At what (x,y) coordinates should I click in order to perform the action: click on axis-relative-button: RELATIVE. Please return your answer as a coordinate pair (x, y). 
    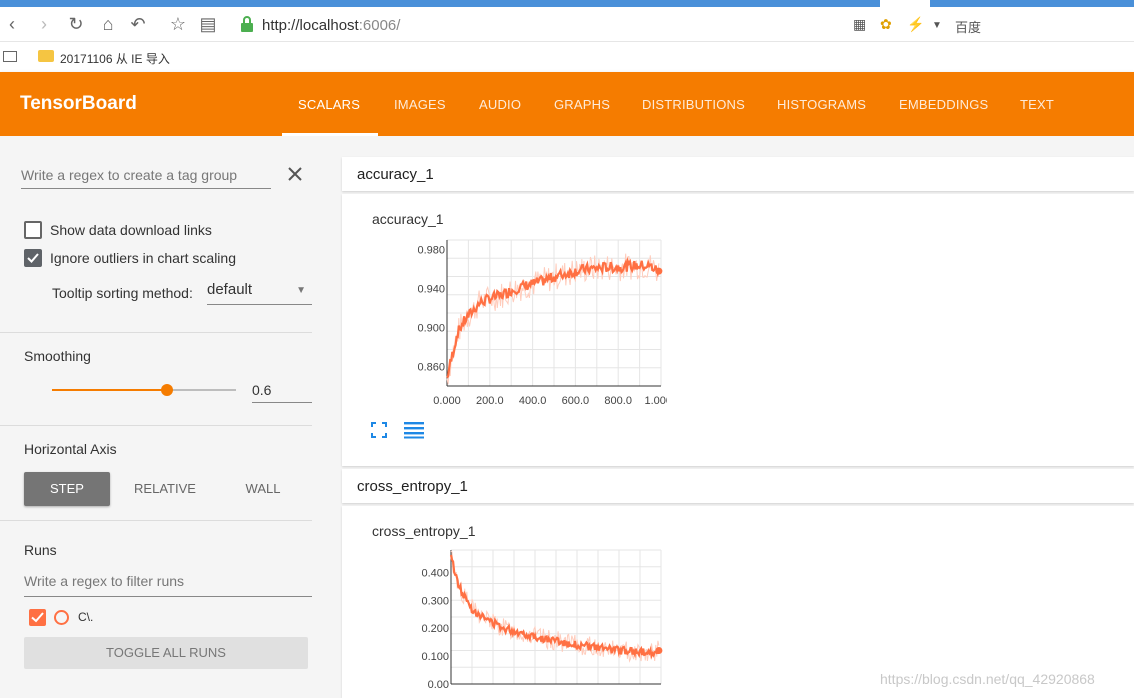
    Looking at the image, I should click on (165, 489).